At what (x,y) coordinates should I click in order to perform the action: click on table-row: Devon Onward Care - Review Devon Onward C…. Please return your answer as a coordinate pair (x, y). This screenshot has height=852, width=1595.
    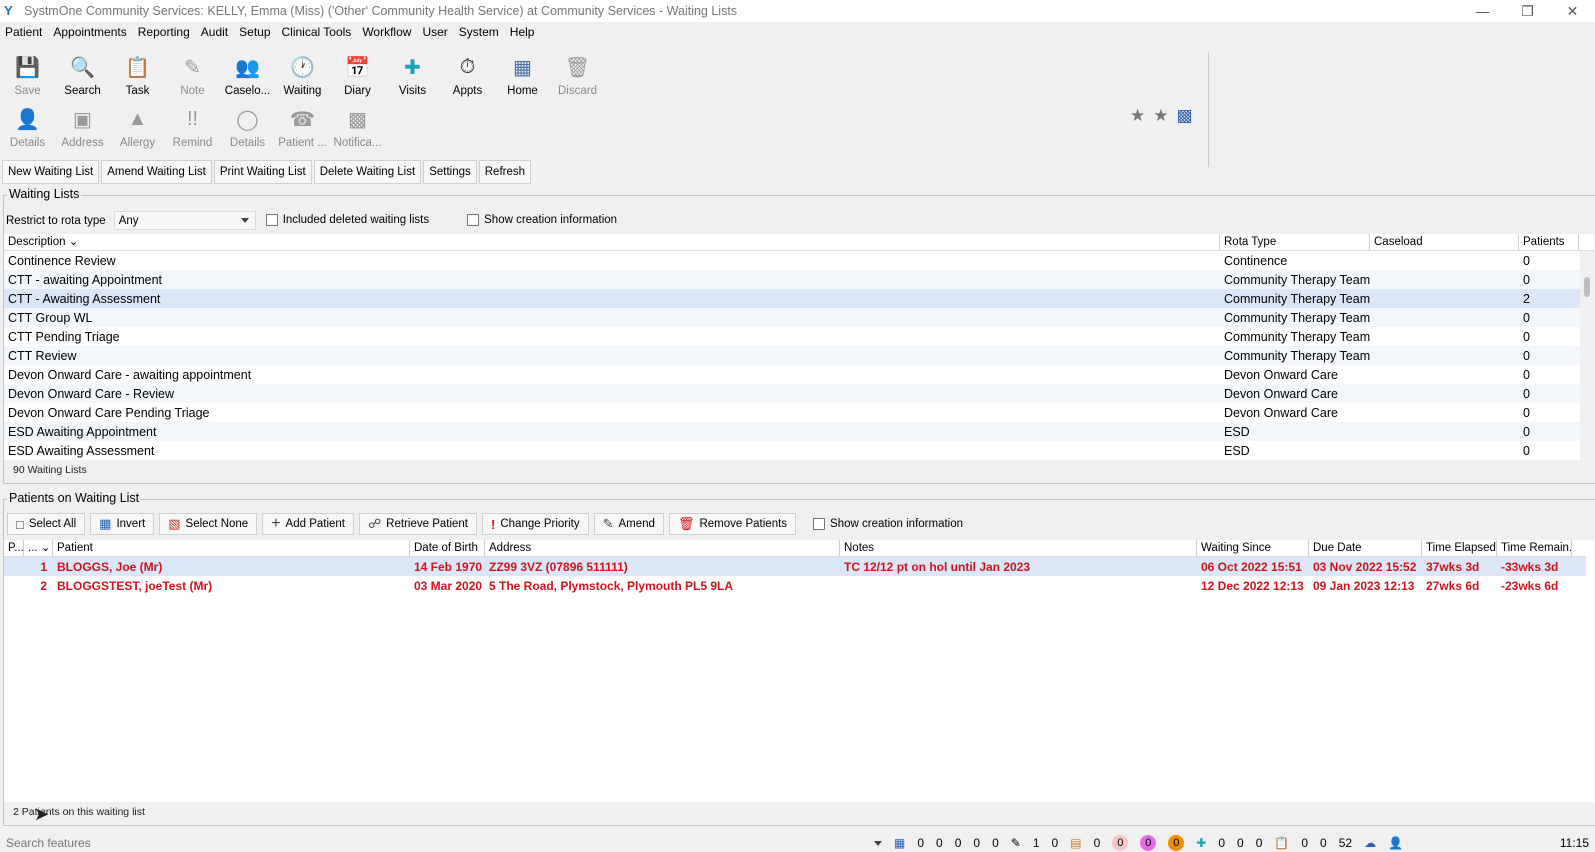
    Looking at the image, I should click on (792, 393).